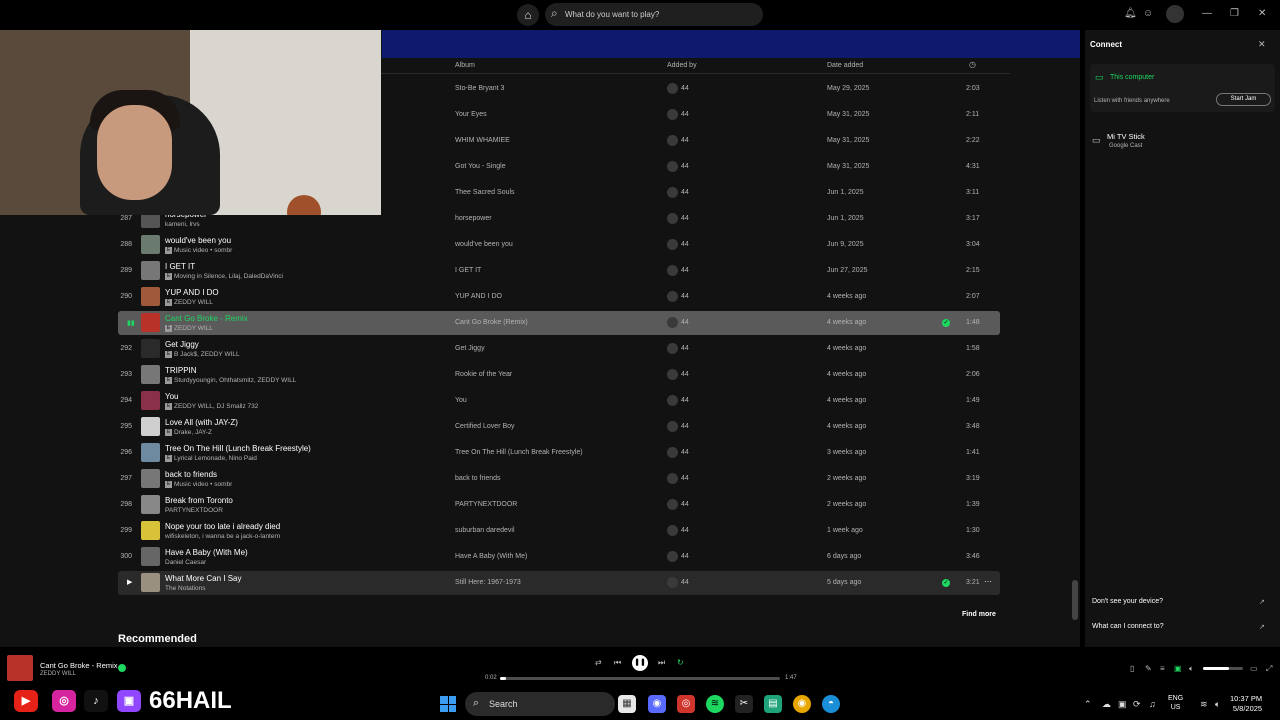  I want to click on volume-slider, so click(1223, 668).